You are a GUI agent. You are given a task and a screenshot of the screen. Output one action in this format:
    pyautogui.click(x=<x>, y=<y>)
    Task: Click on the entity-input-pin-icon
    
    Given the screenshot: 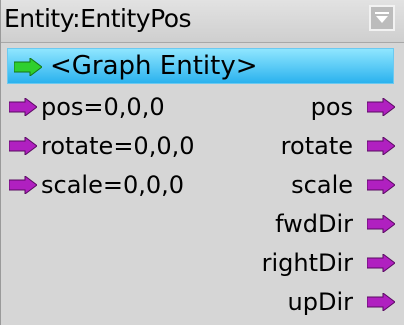 What is the action you would take?
    pyautogui.click(x=28, y=67)
    